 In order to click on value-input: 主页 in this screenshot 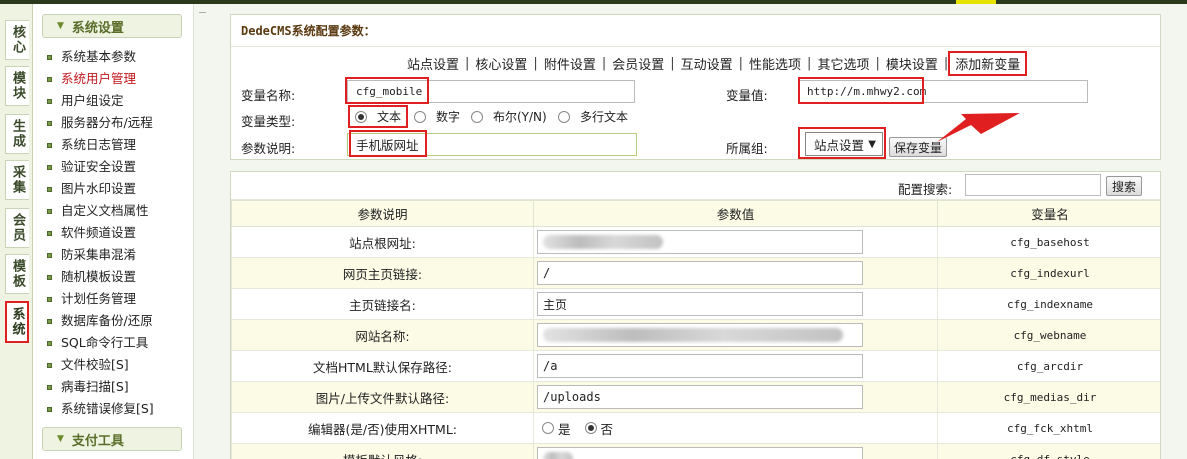, I will do `click(700, 304)`.